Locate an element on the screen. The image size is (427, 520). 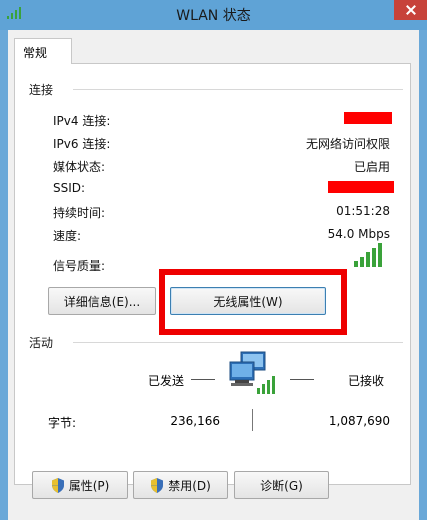
received-line is located at coordinates (302, 379).